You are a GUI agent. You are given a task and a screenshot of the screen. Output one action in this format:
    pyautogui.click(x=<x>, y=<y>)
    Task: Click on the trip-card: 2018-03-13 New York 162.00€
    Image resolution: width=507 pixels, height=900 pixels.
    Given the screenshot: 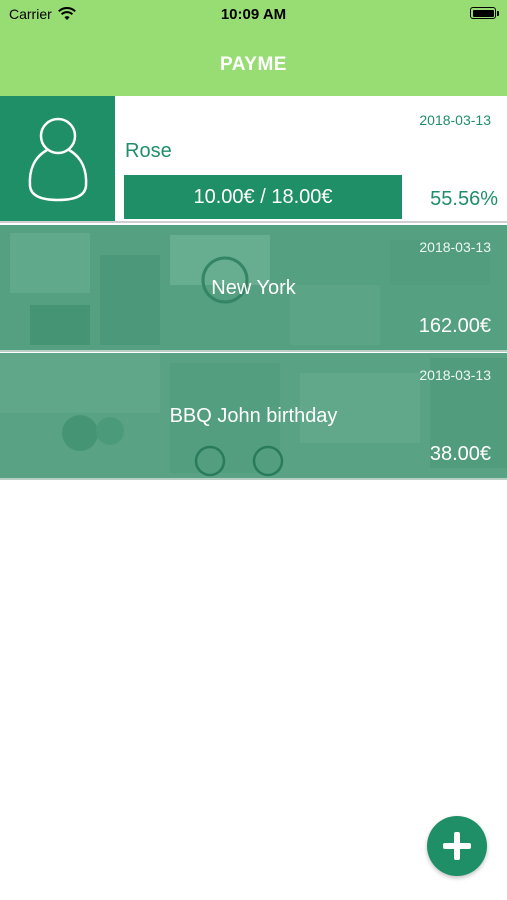 What is the action you would take?
    pyautogui.click(x=253, y=288)
    